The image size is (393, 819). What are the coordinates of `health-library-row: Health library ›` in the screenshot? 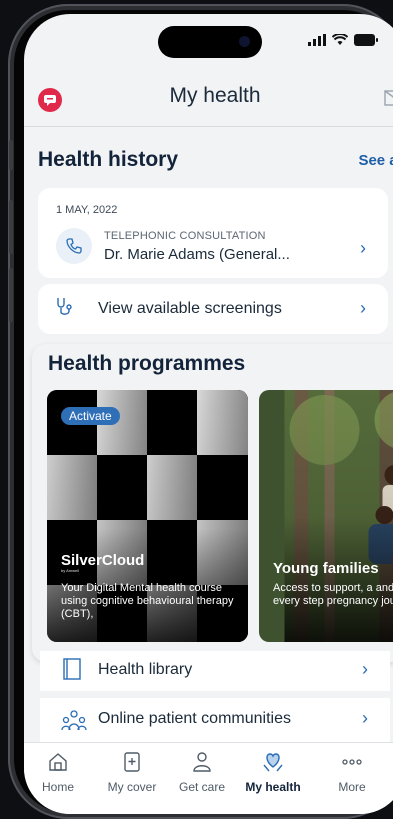 It's located at (215, 671).